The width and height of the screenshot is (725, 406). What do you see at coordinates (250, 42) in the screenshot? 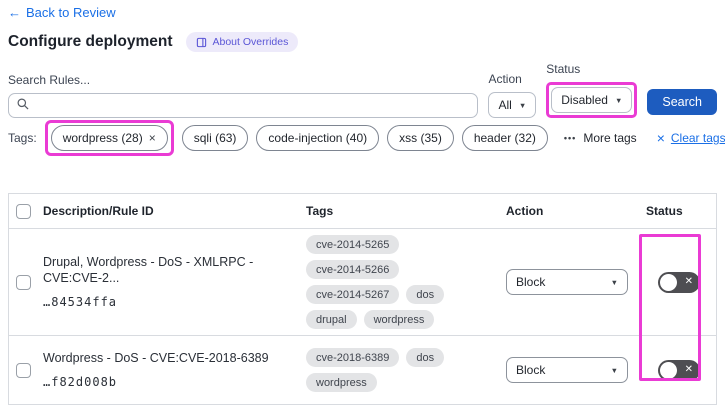
I see `about-overrides-label: About Overrides` at bounding box center [250, 42].